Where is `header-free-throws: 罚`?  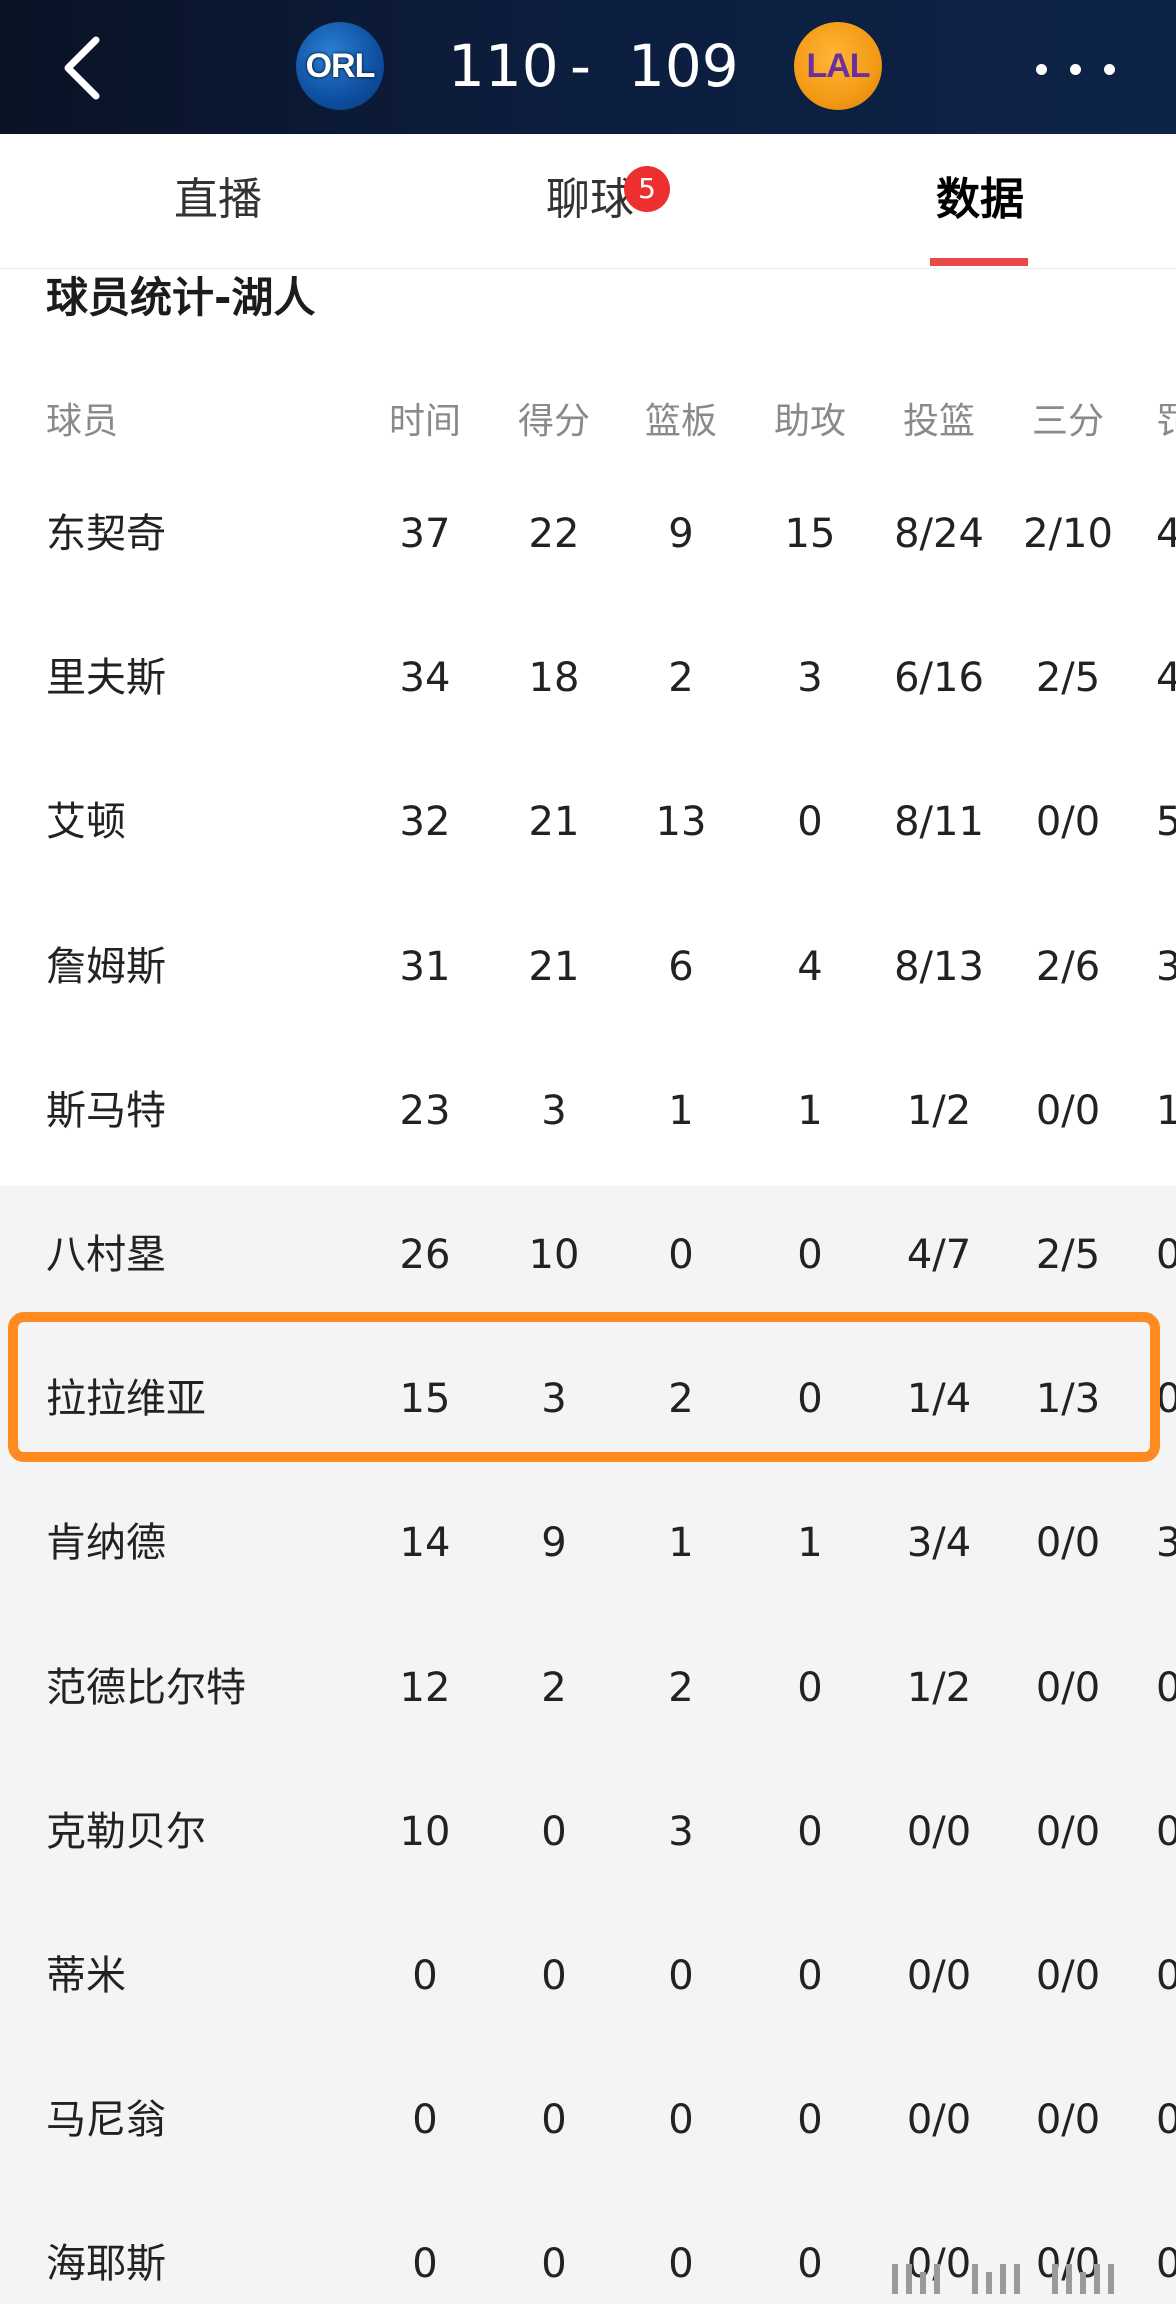 header-free-throws: 罚 is located at coordinates (1166, 422).